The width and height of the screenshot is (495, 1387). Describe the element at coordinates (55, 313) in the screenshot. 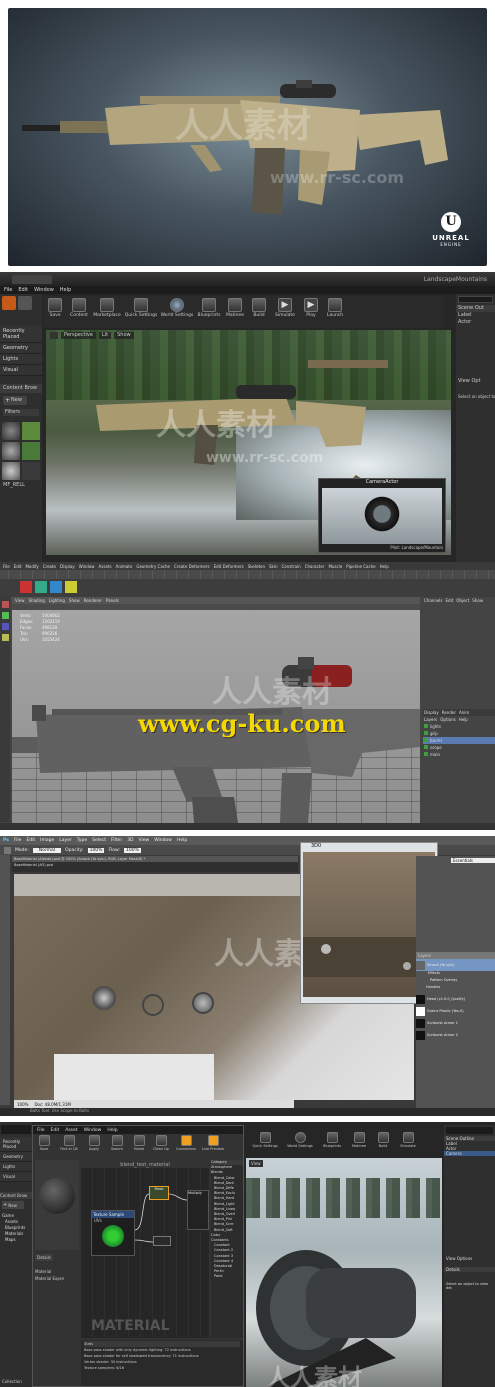

I see `toolbar-save-button: Save` at that location.